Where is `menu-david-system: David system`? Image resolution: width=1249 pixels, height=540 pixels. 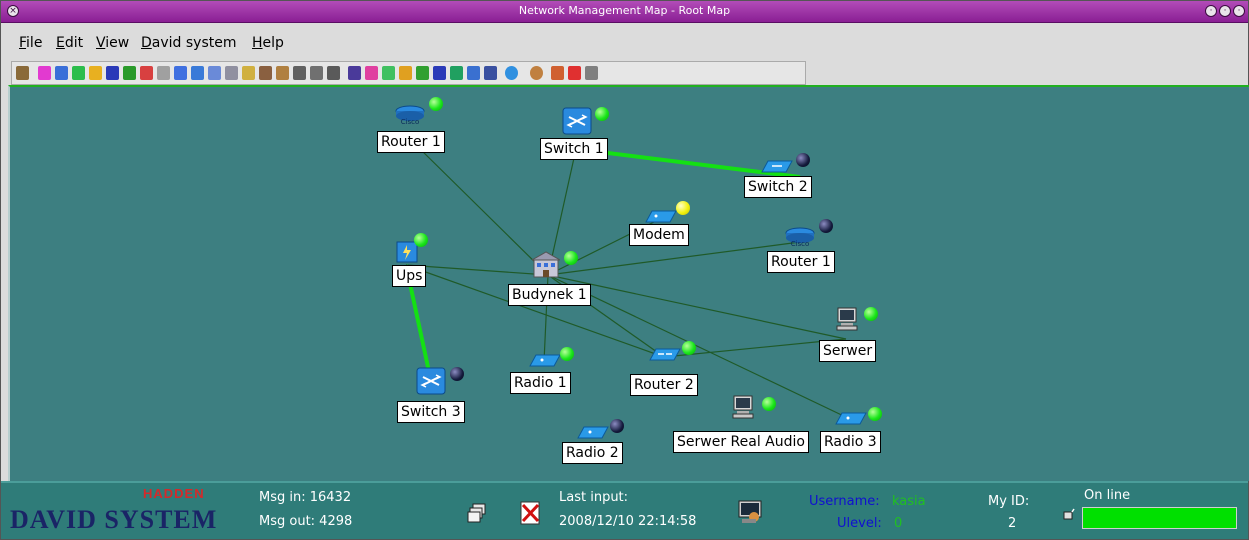 menu-david-system: David system is located at coordinates (189, 43).